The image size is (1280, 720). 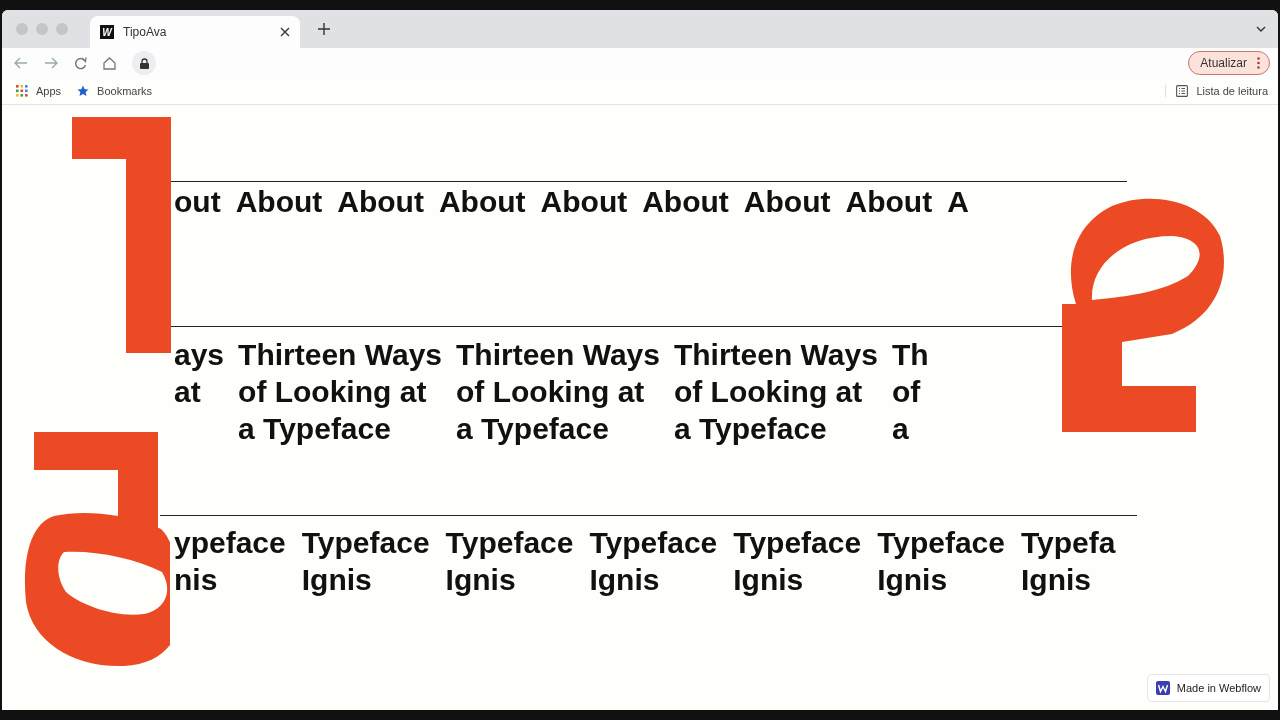 I want to click on marquee-text: a, so click(x=900, y=428).